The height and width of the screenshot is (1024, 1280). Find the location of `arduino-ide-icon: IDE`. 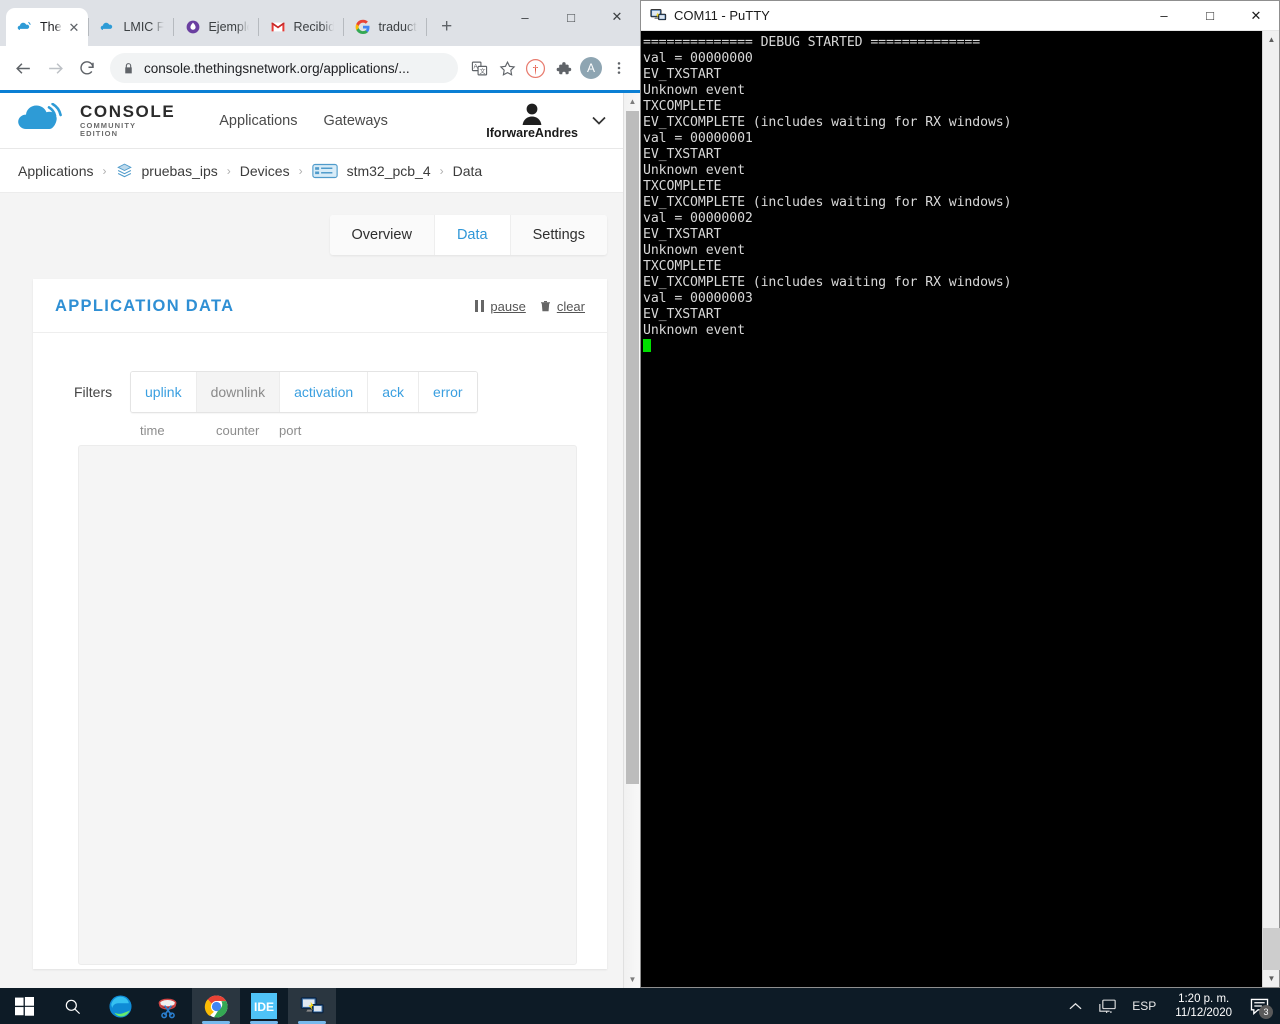

arduino-ide-icon: IDE is located at coordinates (264, 1006).